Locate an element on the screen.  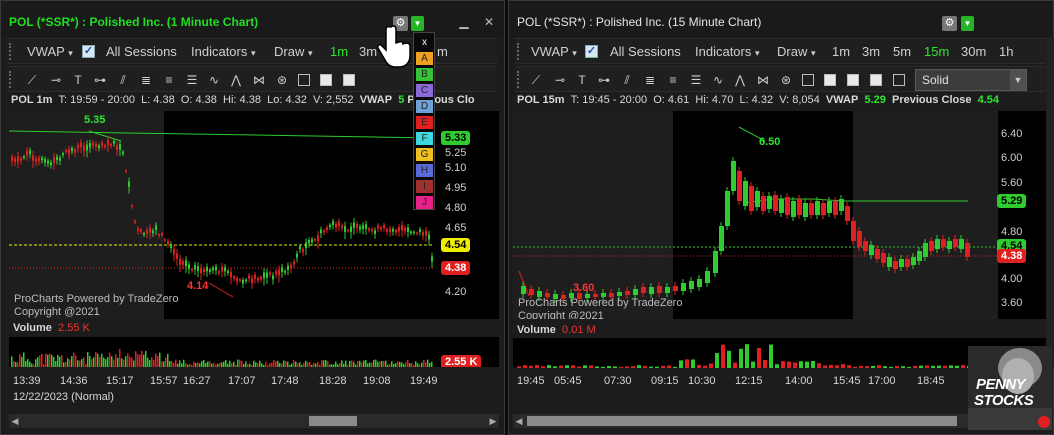
horizontal-scrollbar: ◀ is located at coordinates (743, 421).